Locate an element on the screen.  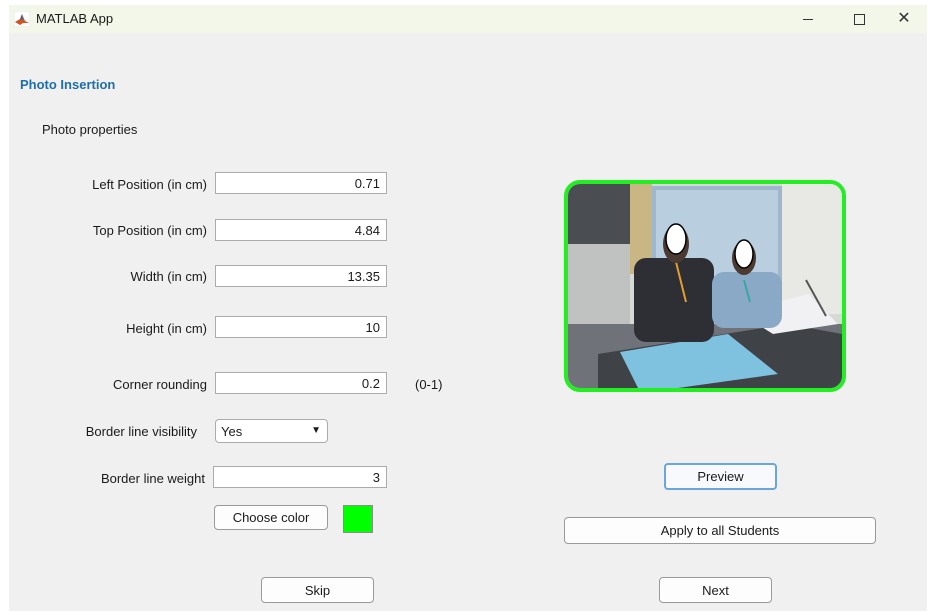
photo-preview is located at coordinates (705, 286).